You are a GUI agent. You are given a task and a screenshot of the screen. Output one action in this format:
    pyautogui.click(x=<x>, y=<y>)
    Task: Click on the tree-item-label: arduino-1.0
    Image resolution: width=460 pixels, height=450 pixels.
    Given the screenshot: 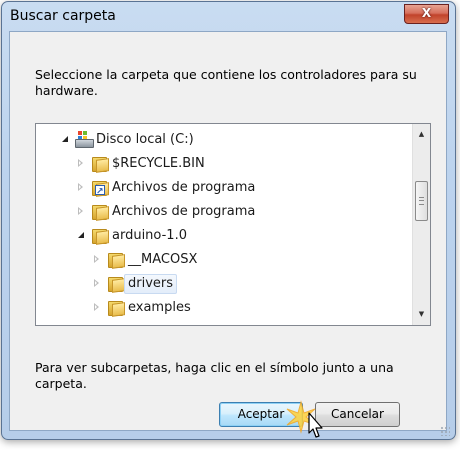 What is the action you would take?
    pyautogui.click(x=149, y=235)
    